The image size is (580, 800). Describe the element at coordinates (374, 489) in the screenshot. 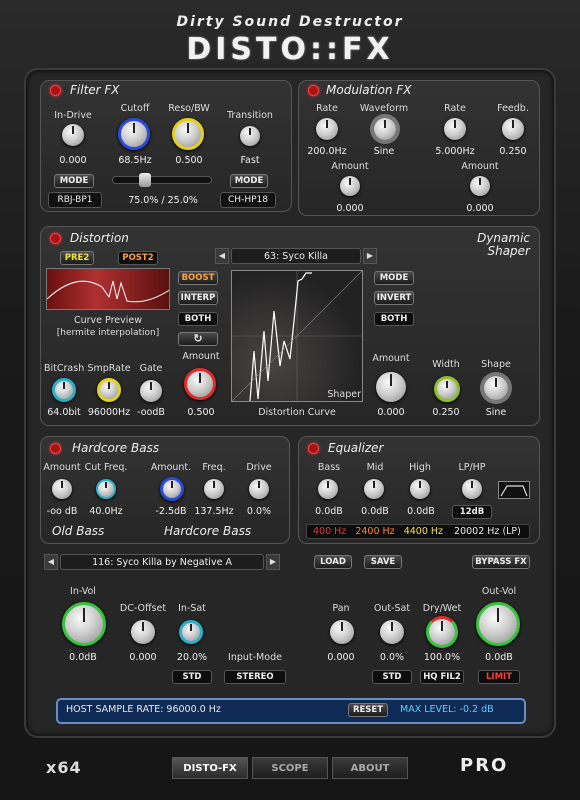

I see `eq-mid-knob` at that location.